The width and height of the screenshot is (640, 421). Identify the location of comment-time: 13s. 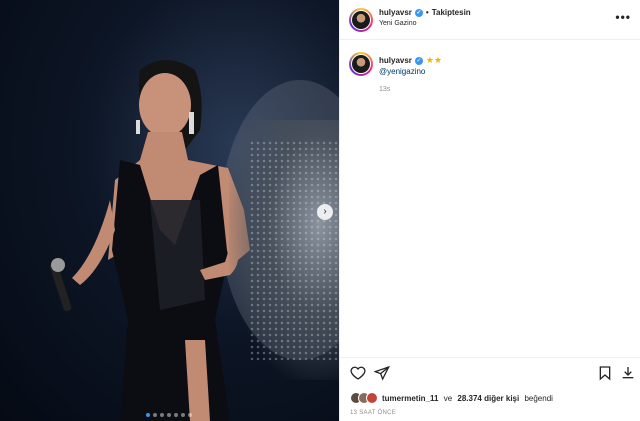
(385, 89).